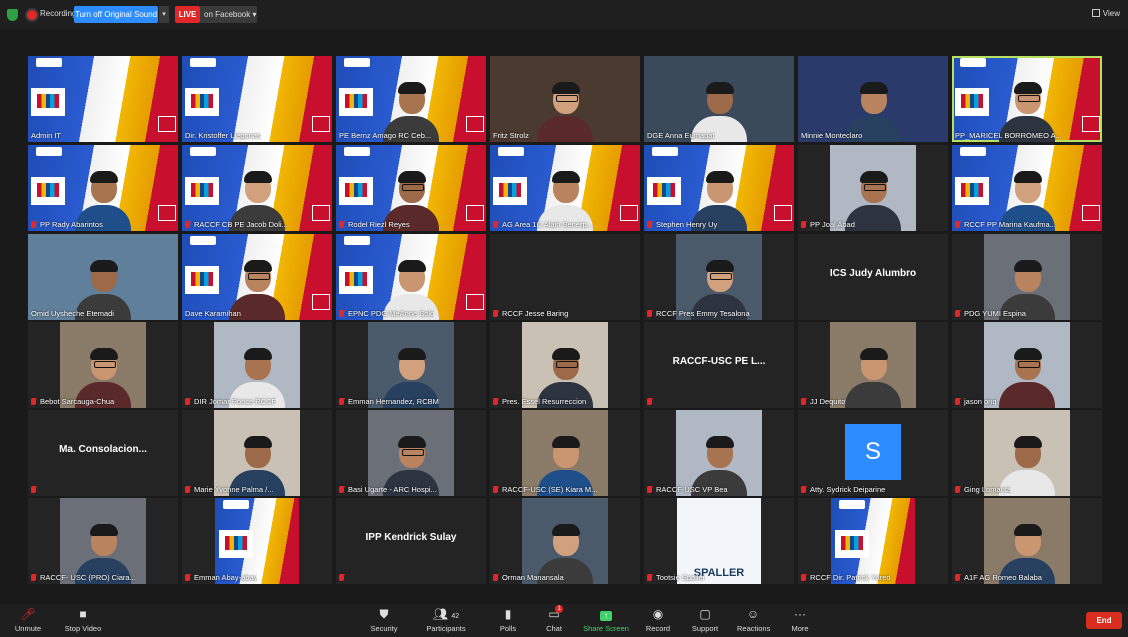  Describe the element at coordinates (83, 614) in the screenshot. I see `video-camera-icon: ■` at that location.